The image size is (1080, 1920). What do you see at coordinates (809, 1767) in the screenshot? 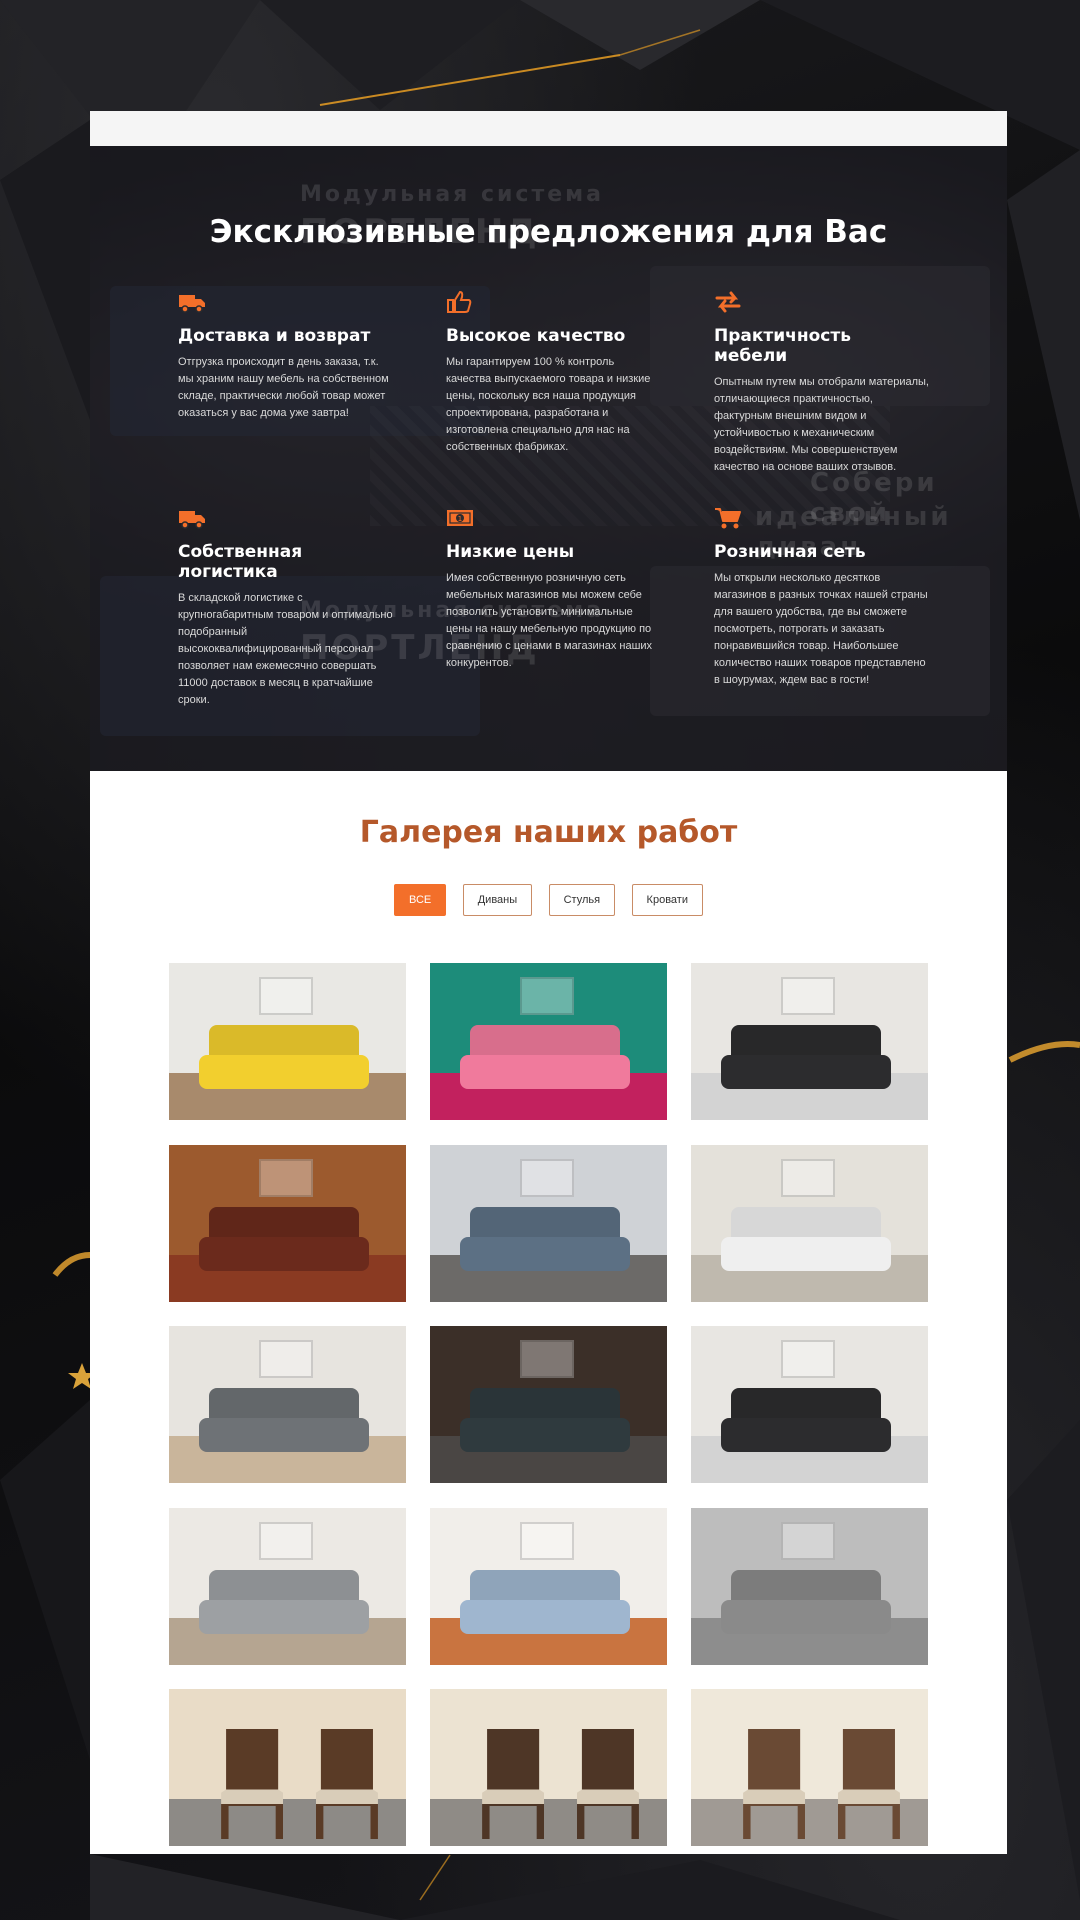
I see `upholstered-chairs-photo` at bounding box center [809, 1767].